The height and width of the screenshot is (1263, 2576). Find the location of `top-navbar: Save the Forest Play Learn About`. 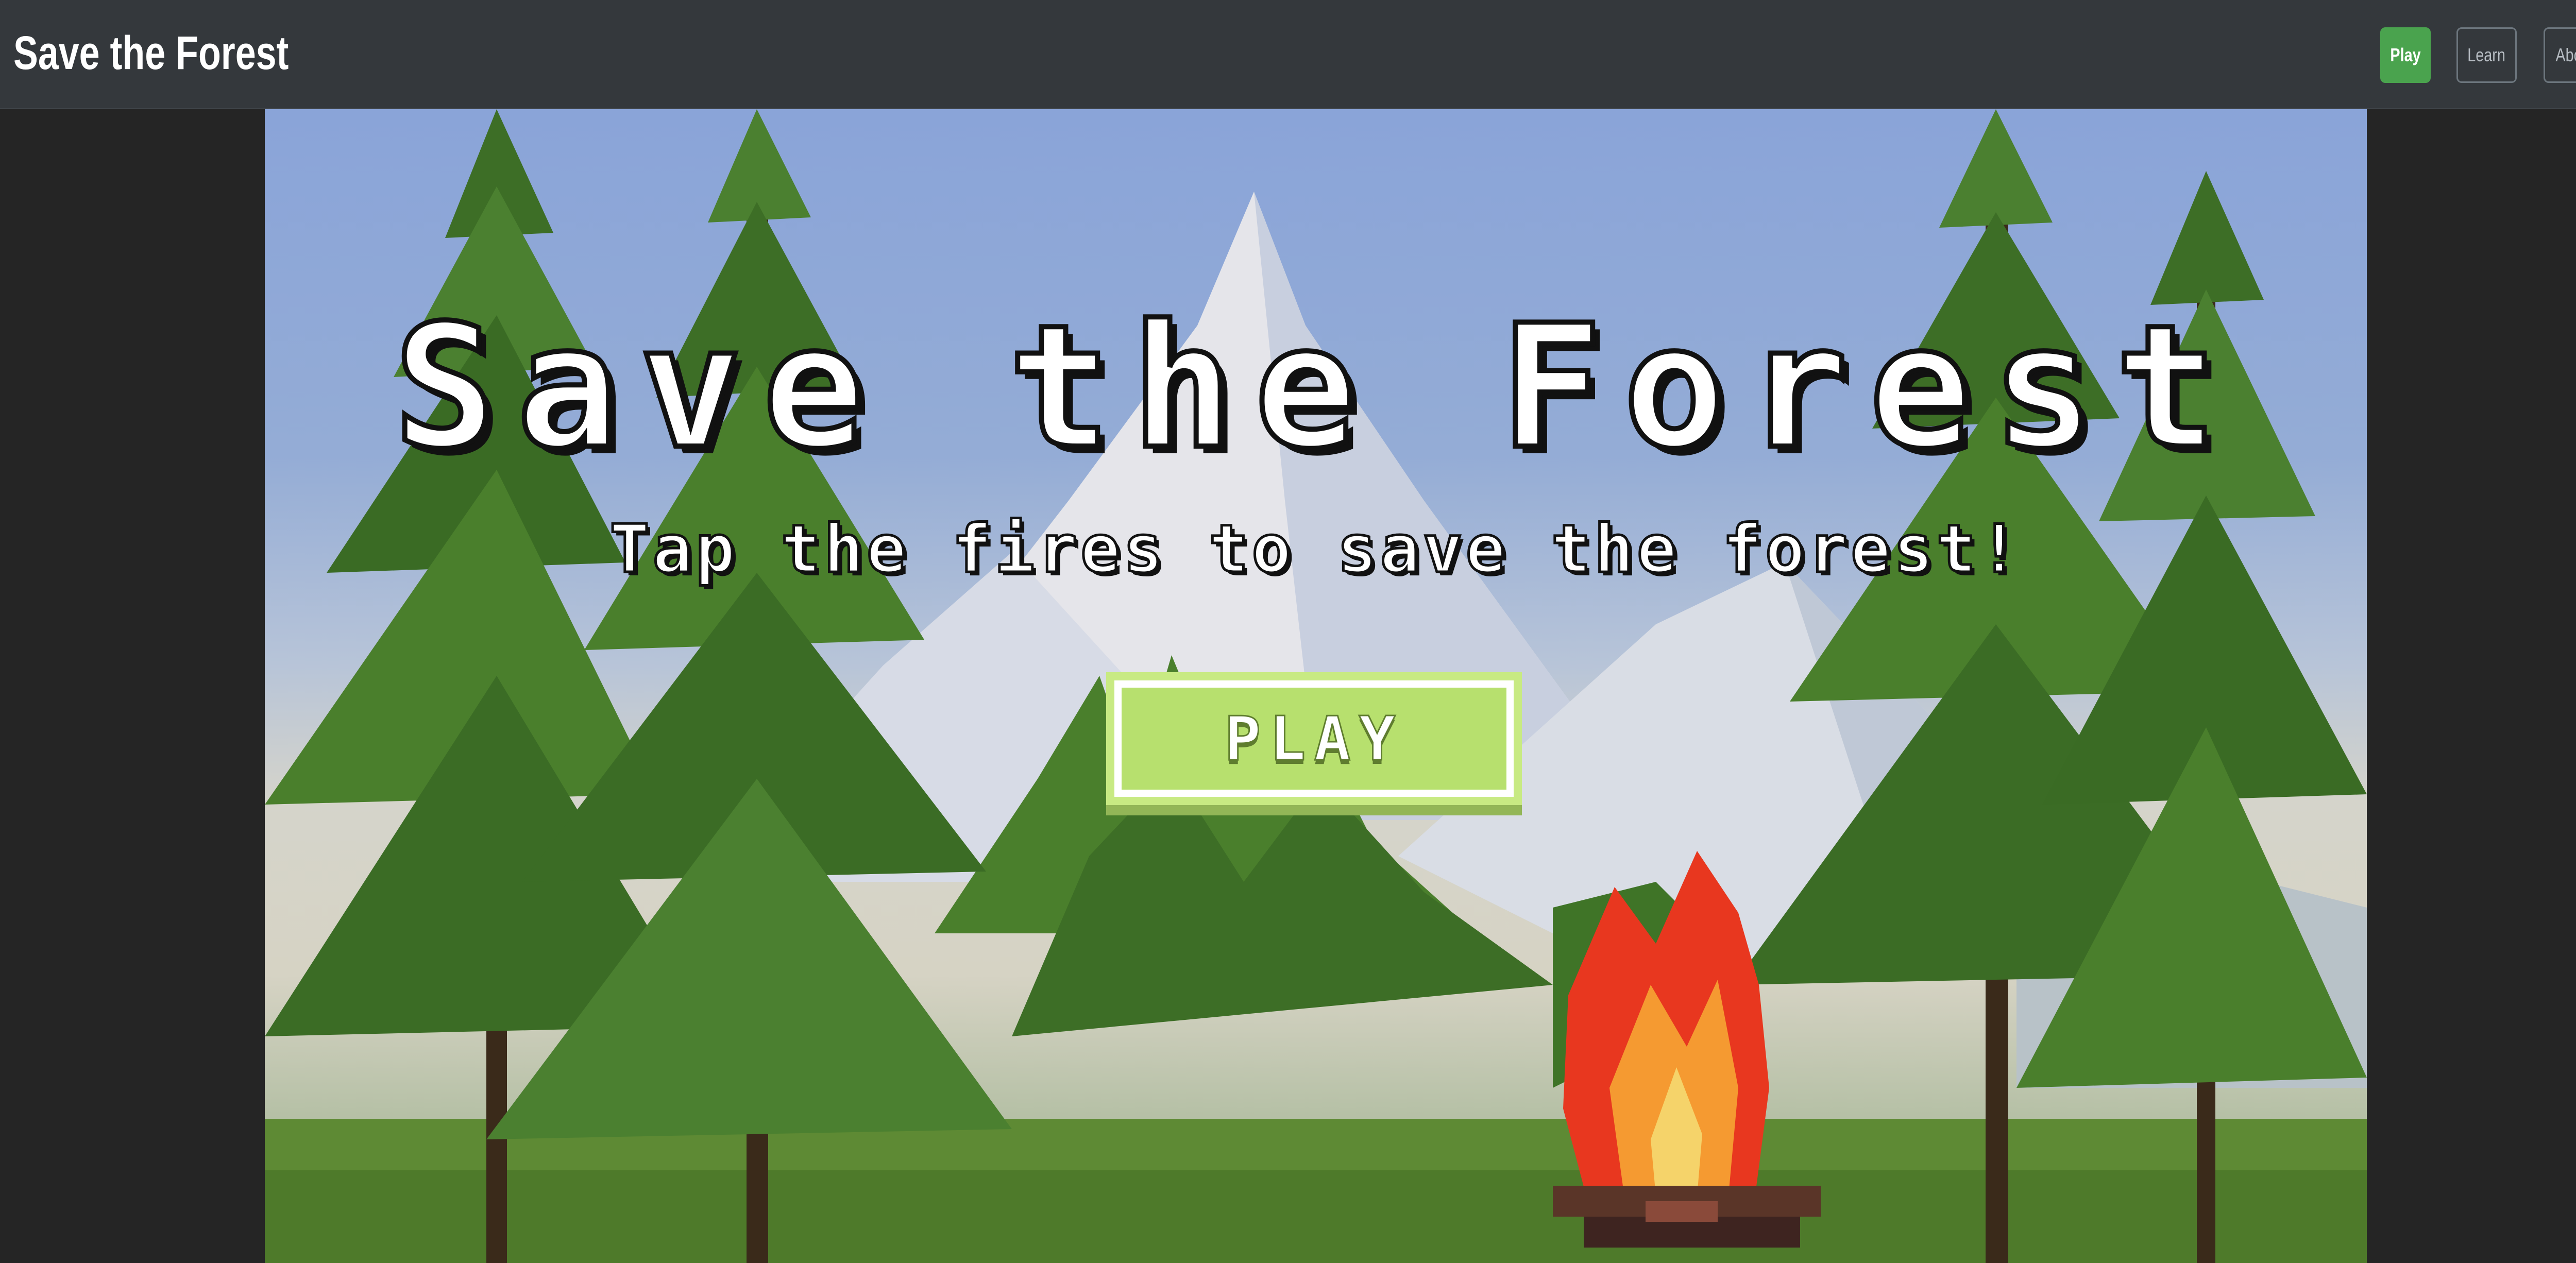

top-navbar: Save the Forest Play Learn About is located at coordinates (1288, 54).